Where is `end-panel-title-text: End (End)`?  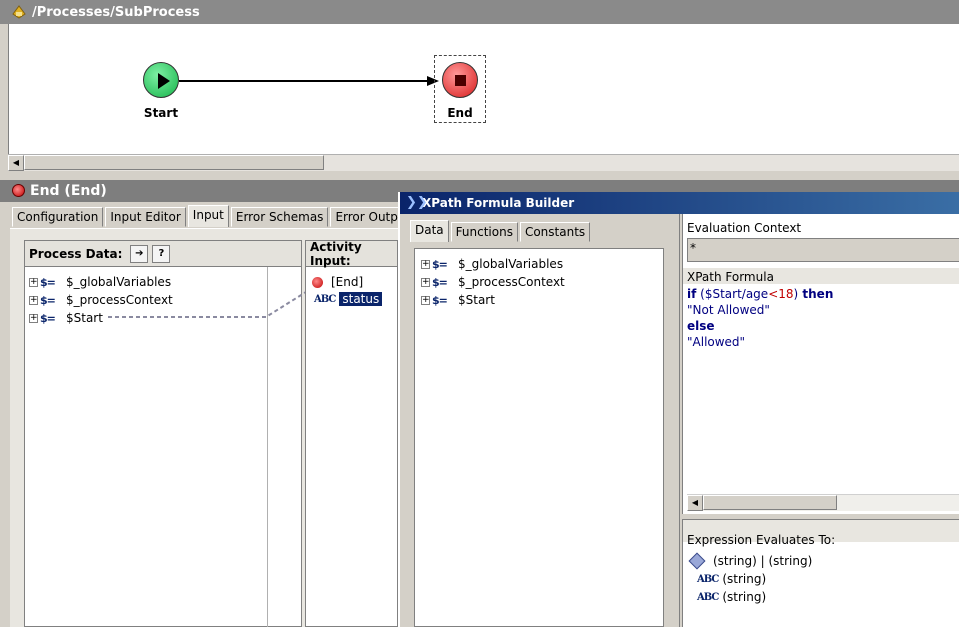 end-panel-title-text: End (End) is located at coordinates (68, 191).